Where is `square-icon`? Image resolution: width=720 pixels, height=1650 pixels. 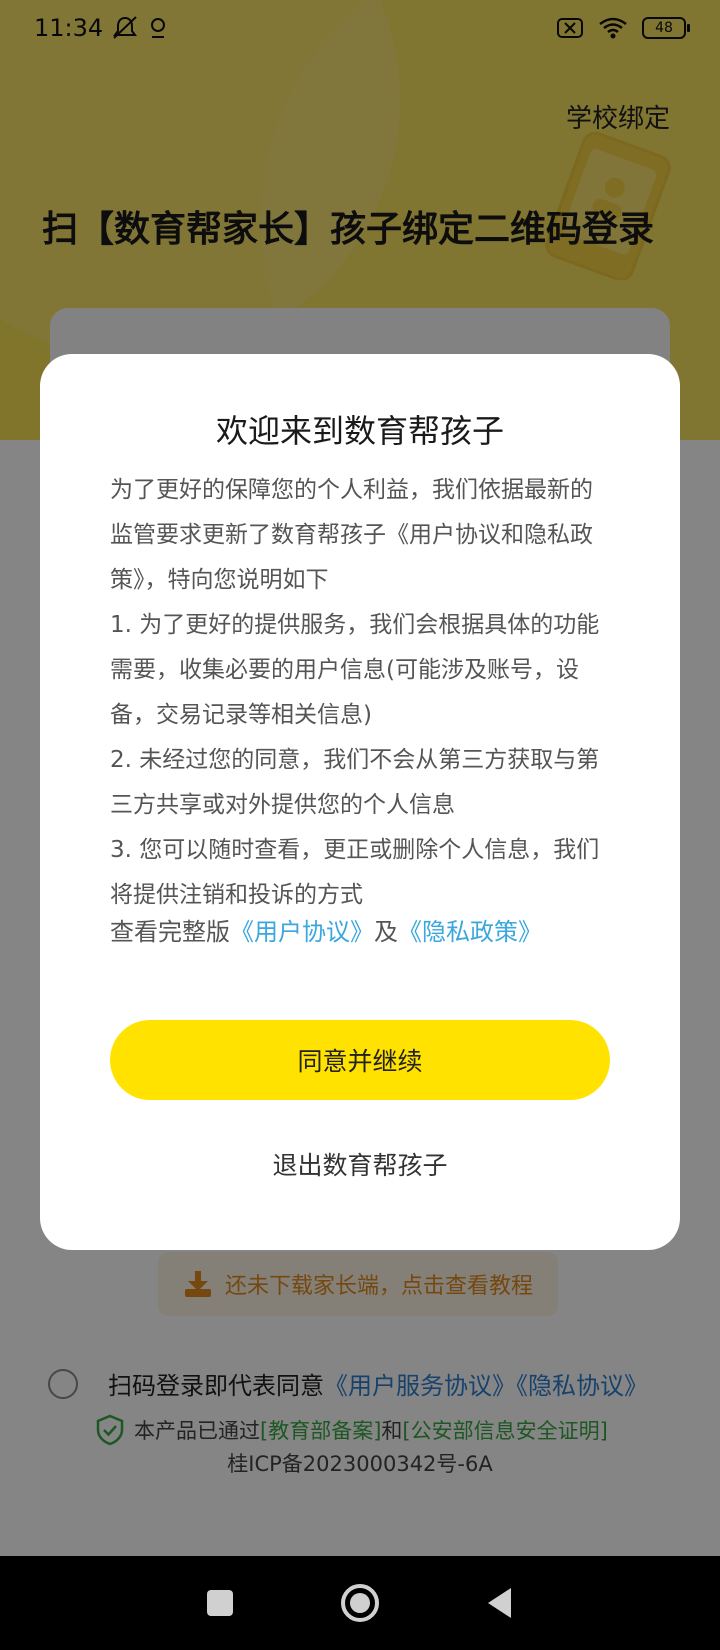
square-icon is located at coordinates (220, 1603).